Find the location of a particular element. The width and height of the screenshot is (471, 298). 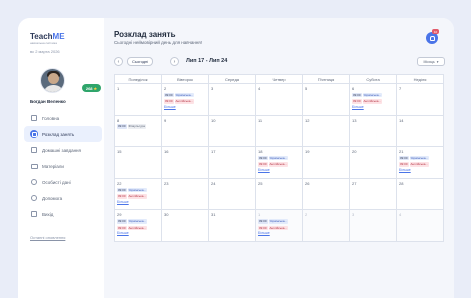

day-number: 28 is located at coordinates (401, 183).